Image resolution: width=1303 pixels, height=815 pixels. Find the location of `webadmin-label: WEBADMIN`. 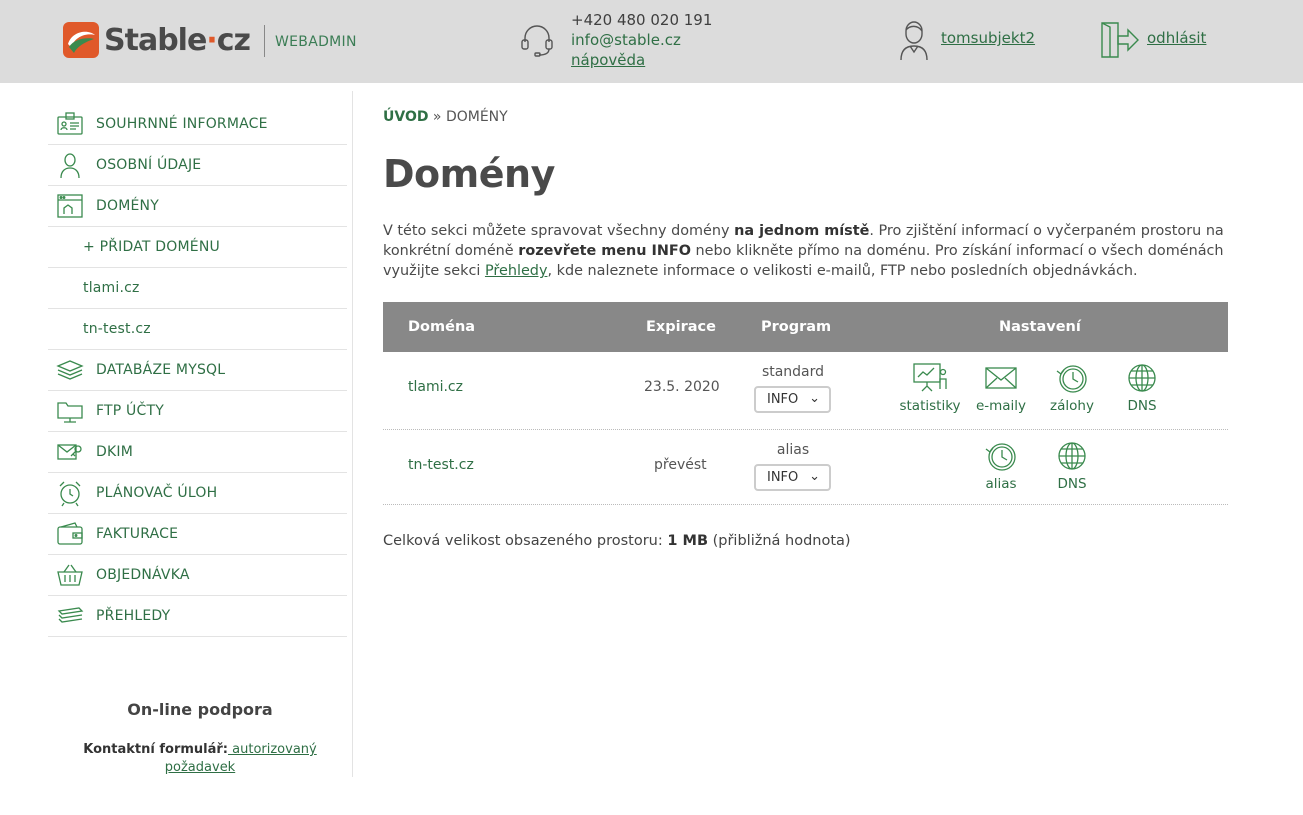

webadmin-label: WEBADMIN is located at coordinates (316, 42).